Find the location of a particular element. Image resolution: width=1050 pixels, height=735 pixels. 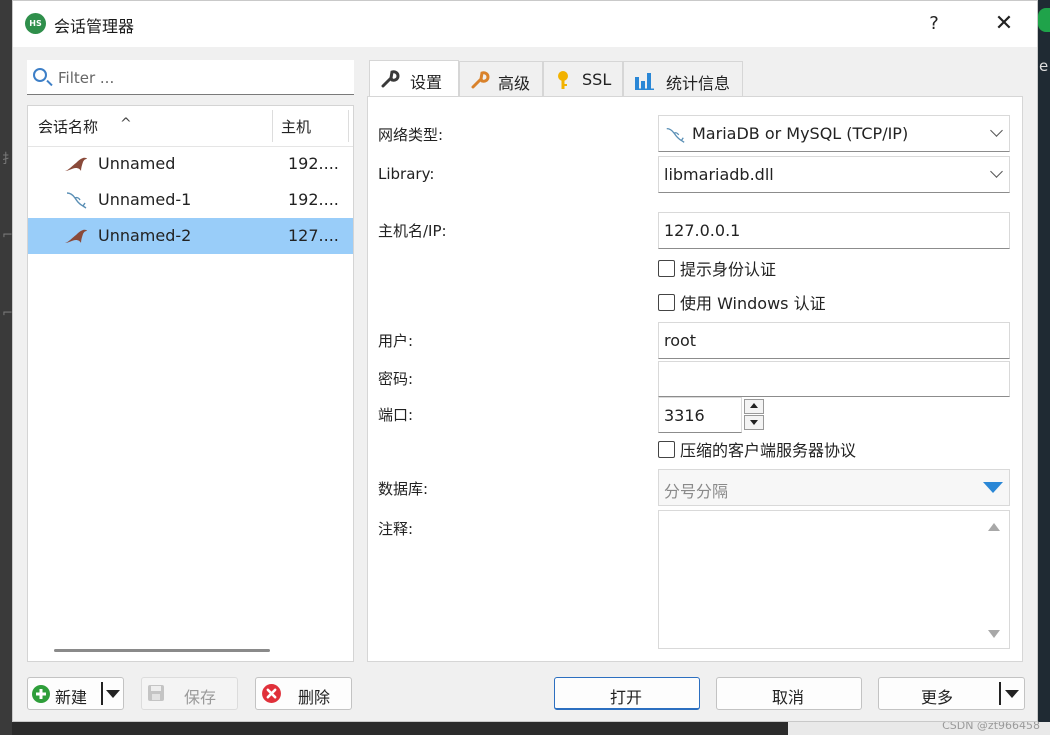

tab-advanced: 高级 is located at coordinates (501, 79).